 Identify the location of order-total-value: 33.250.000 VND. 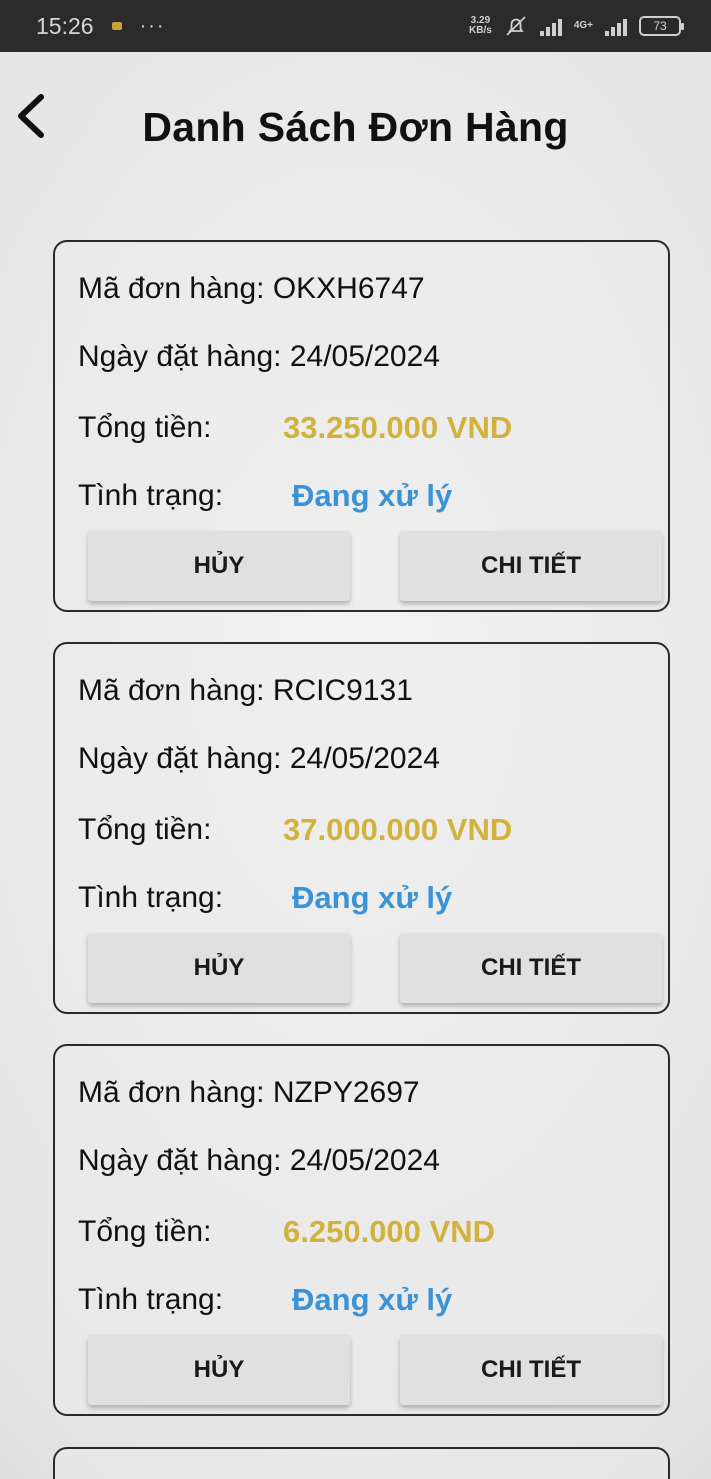
(398, 427).